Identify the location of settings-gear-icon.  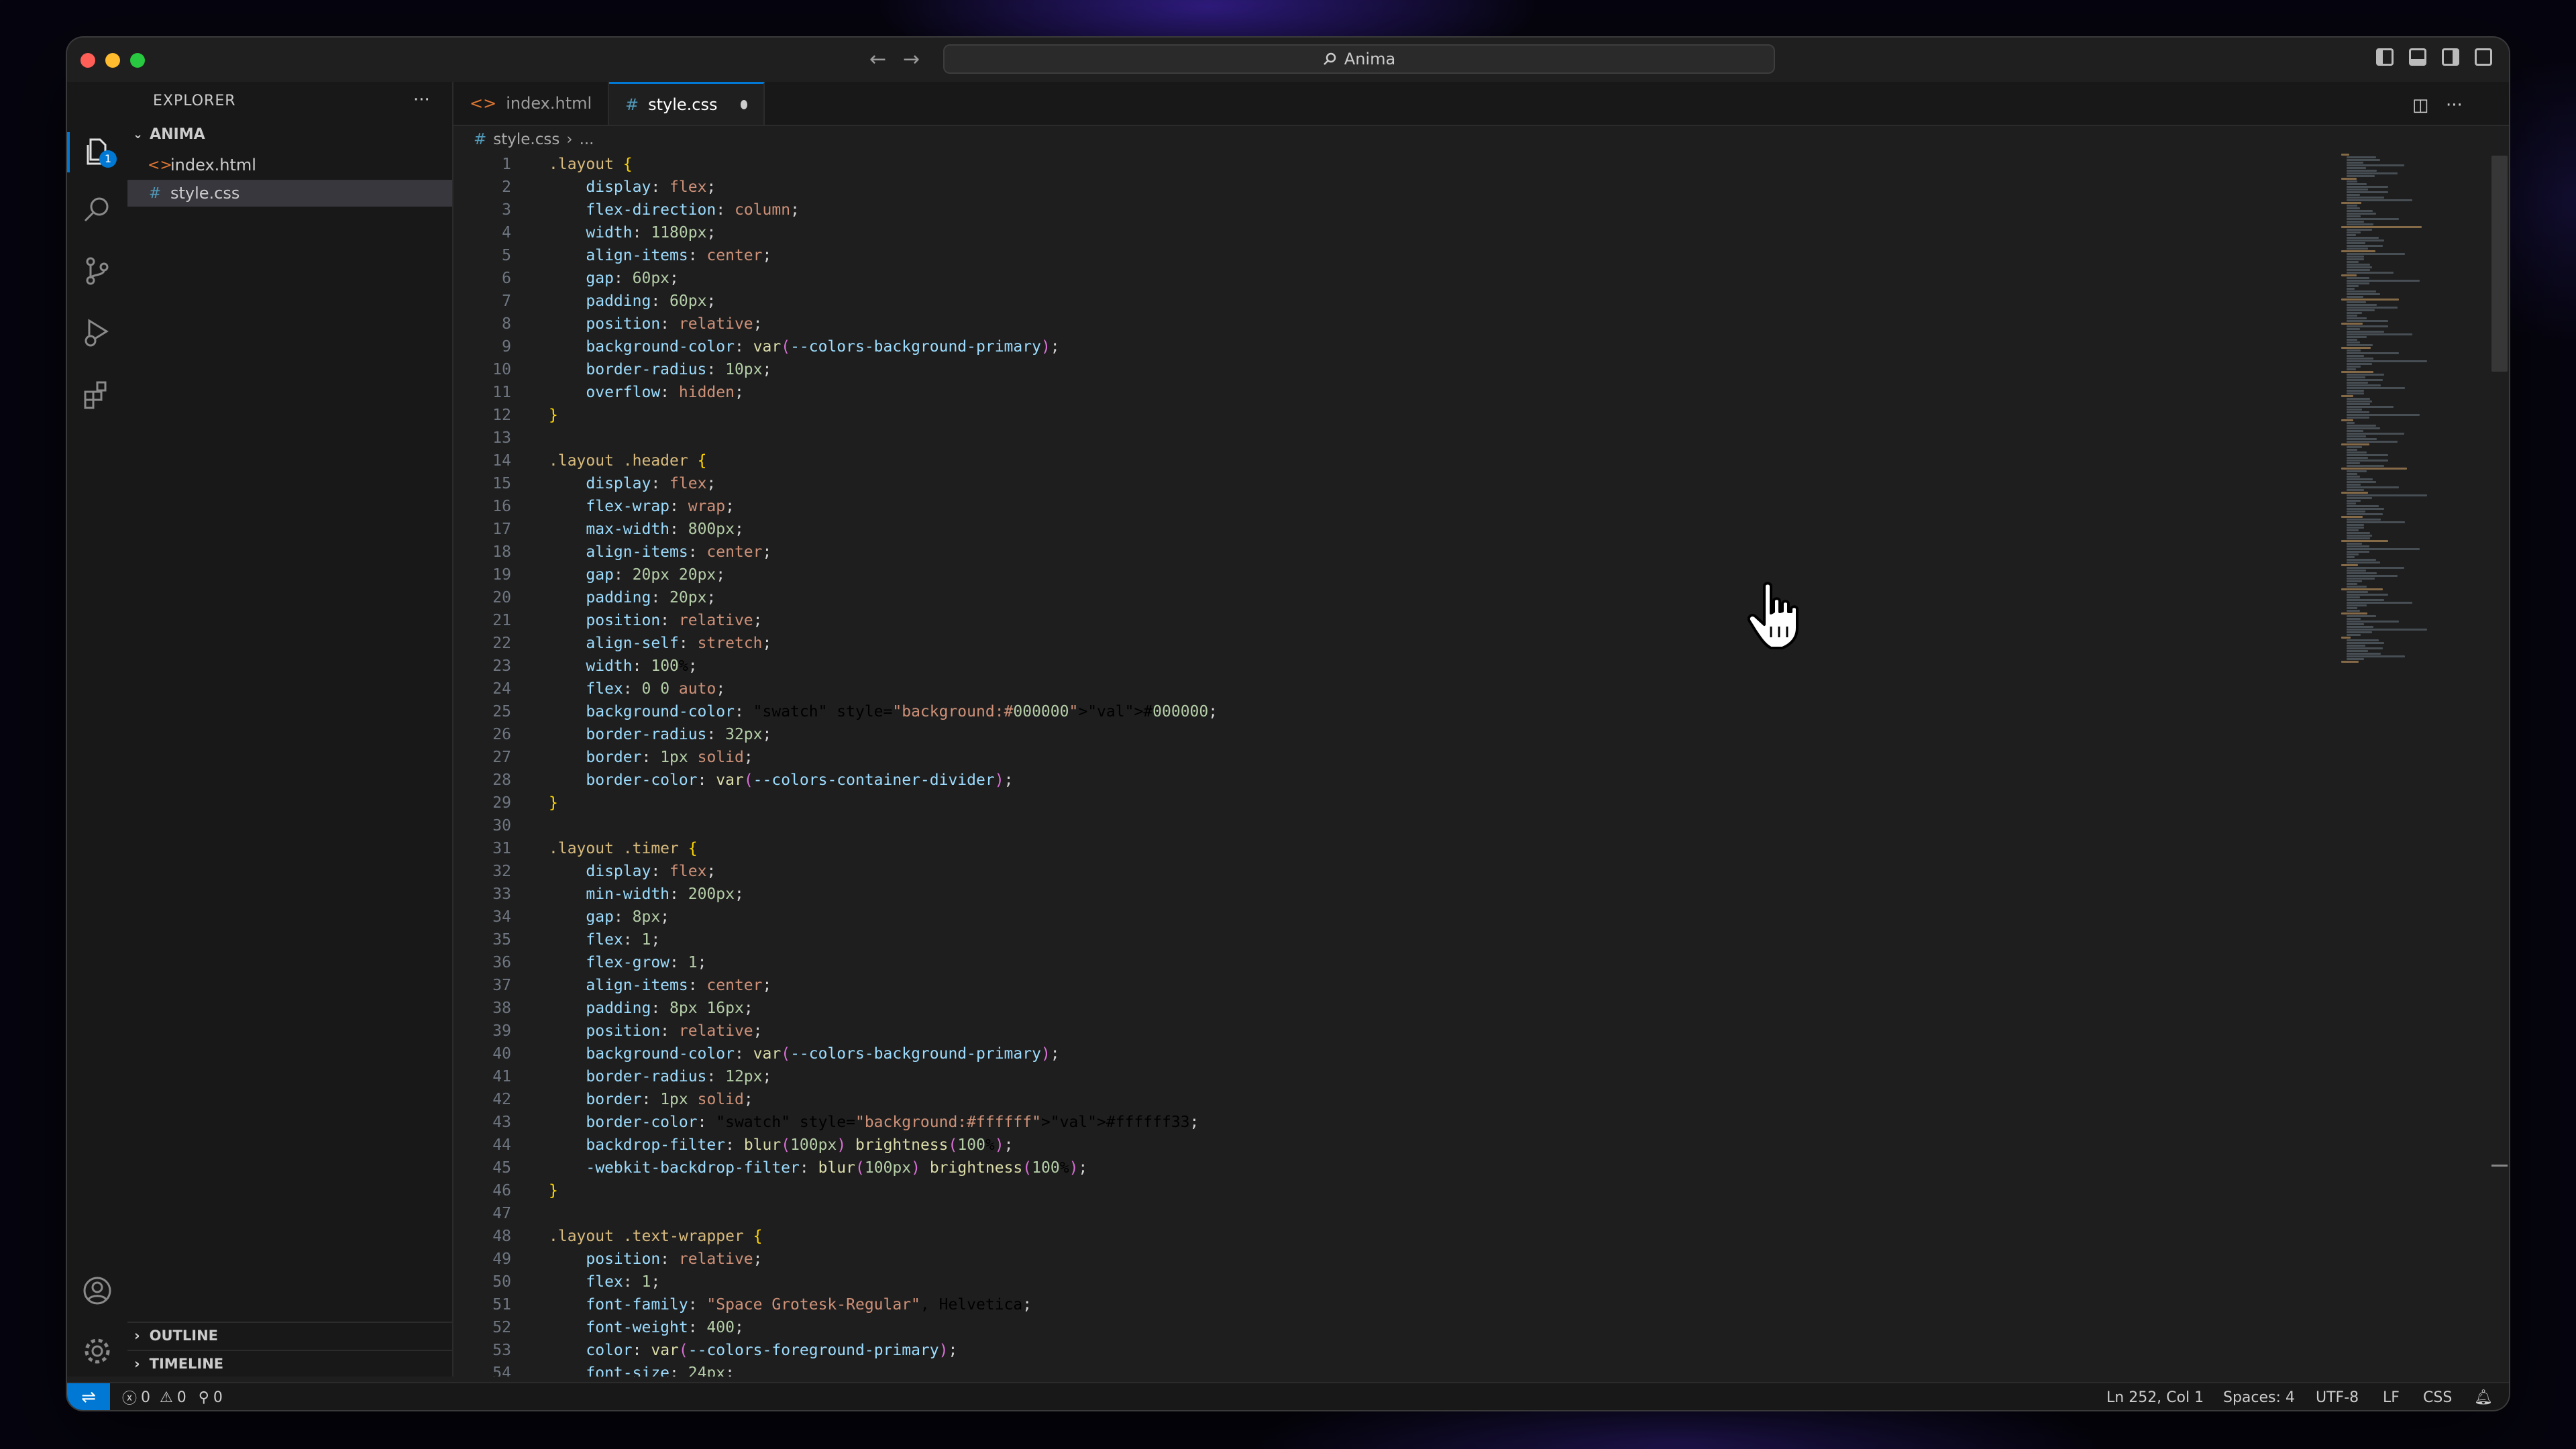
(97, 1351).